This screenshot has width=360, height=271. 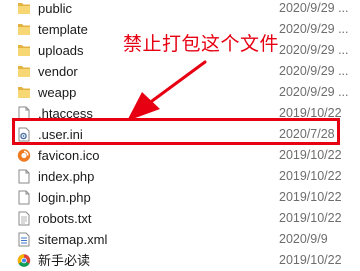 What do you see at coordinates (180, 176) in the screenshot?
I see `file-row-index-php: index.php 2019/10/22` at bounding box center [180, 176].